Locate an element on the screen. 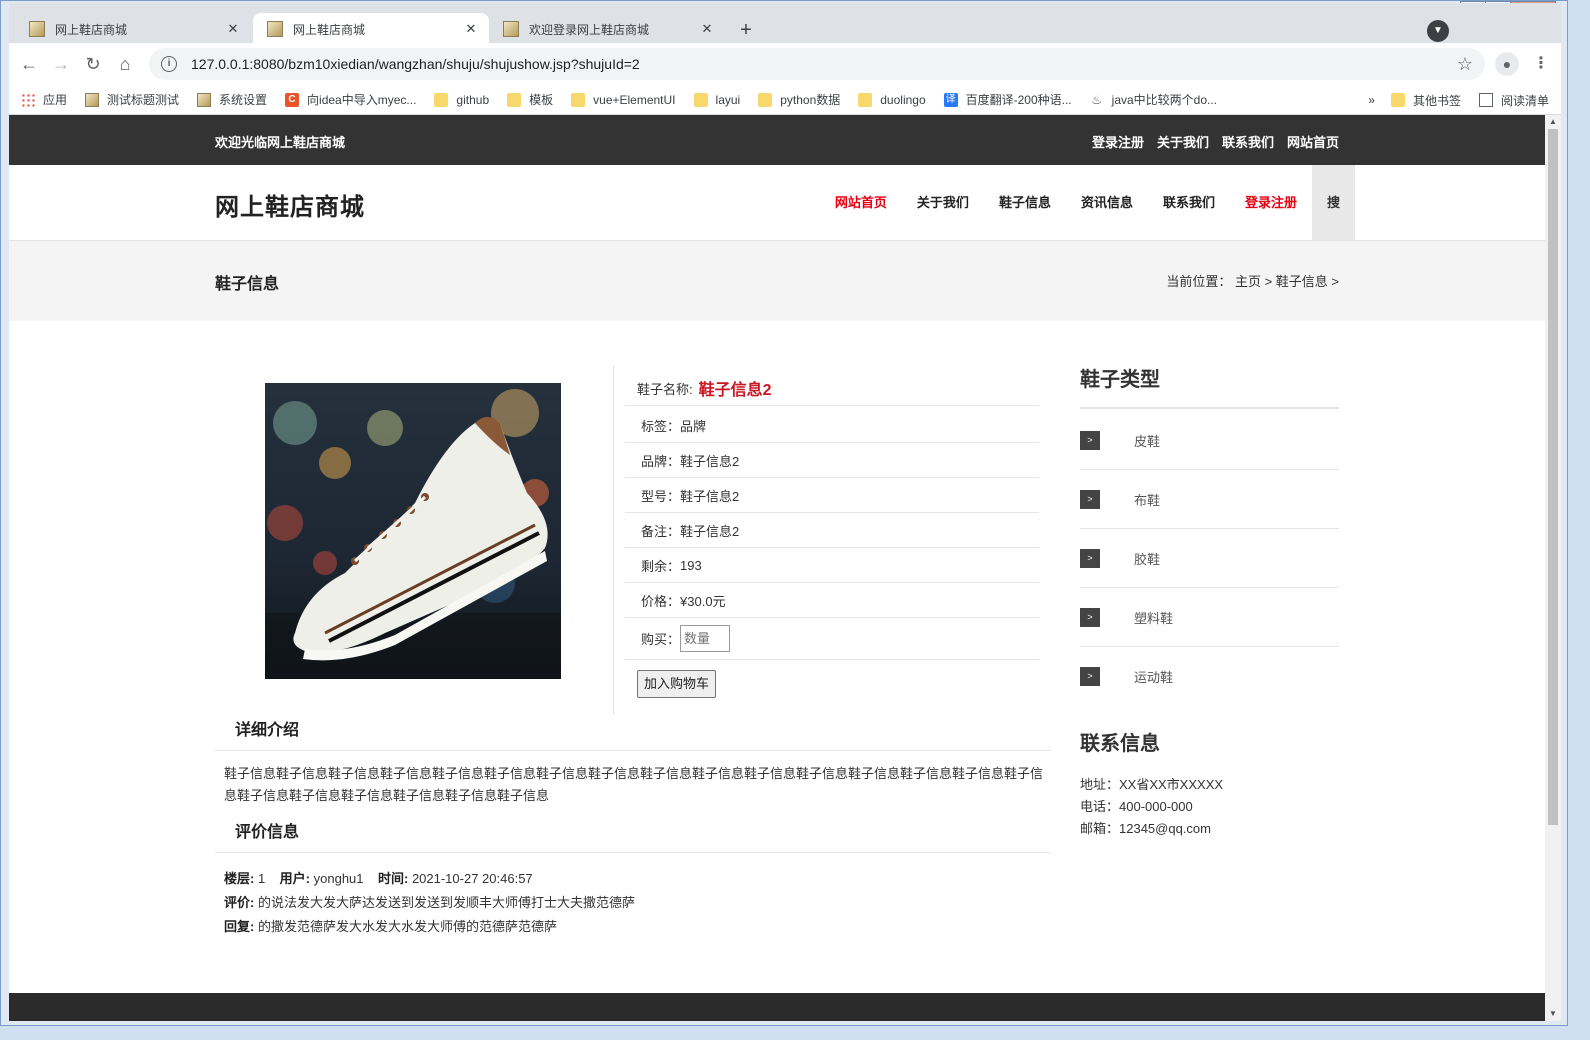 The height and width of the screenshot is (1040, 1590). topbar-link-login: 登录注册 is located at coordinates (1118, 141).